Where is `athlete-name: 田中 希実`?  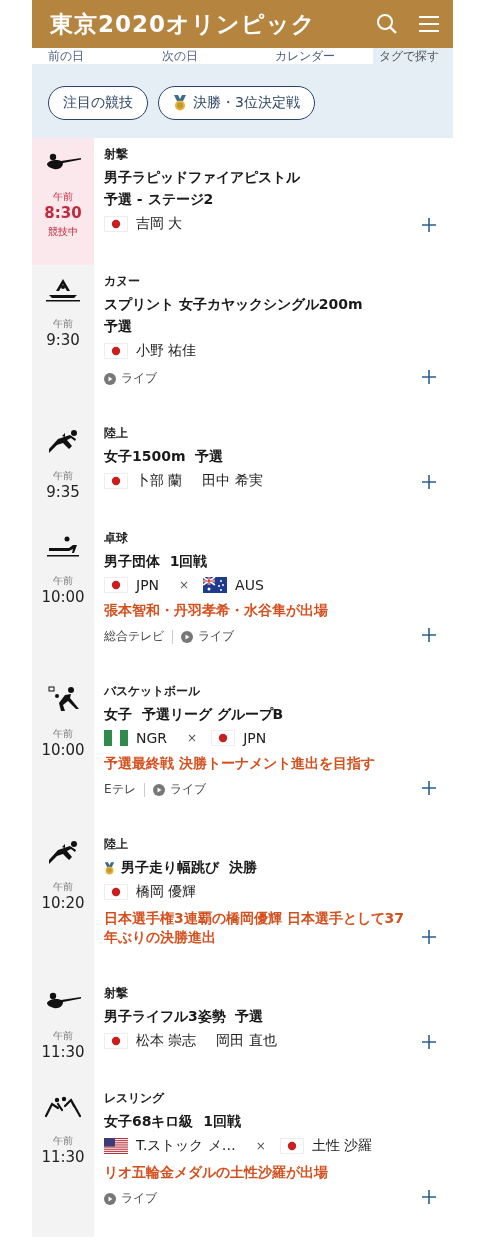 athlete-name: 田中 希実 is located at coordinates (232, 481).